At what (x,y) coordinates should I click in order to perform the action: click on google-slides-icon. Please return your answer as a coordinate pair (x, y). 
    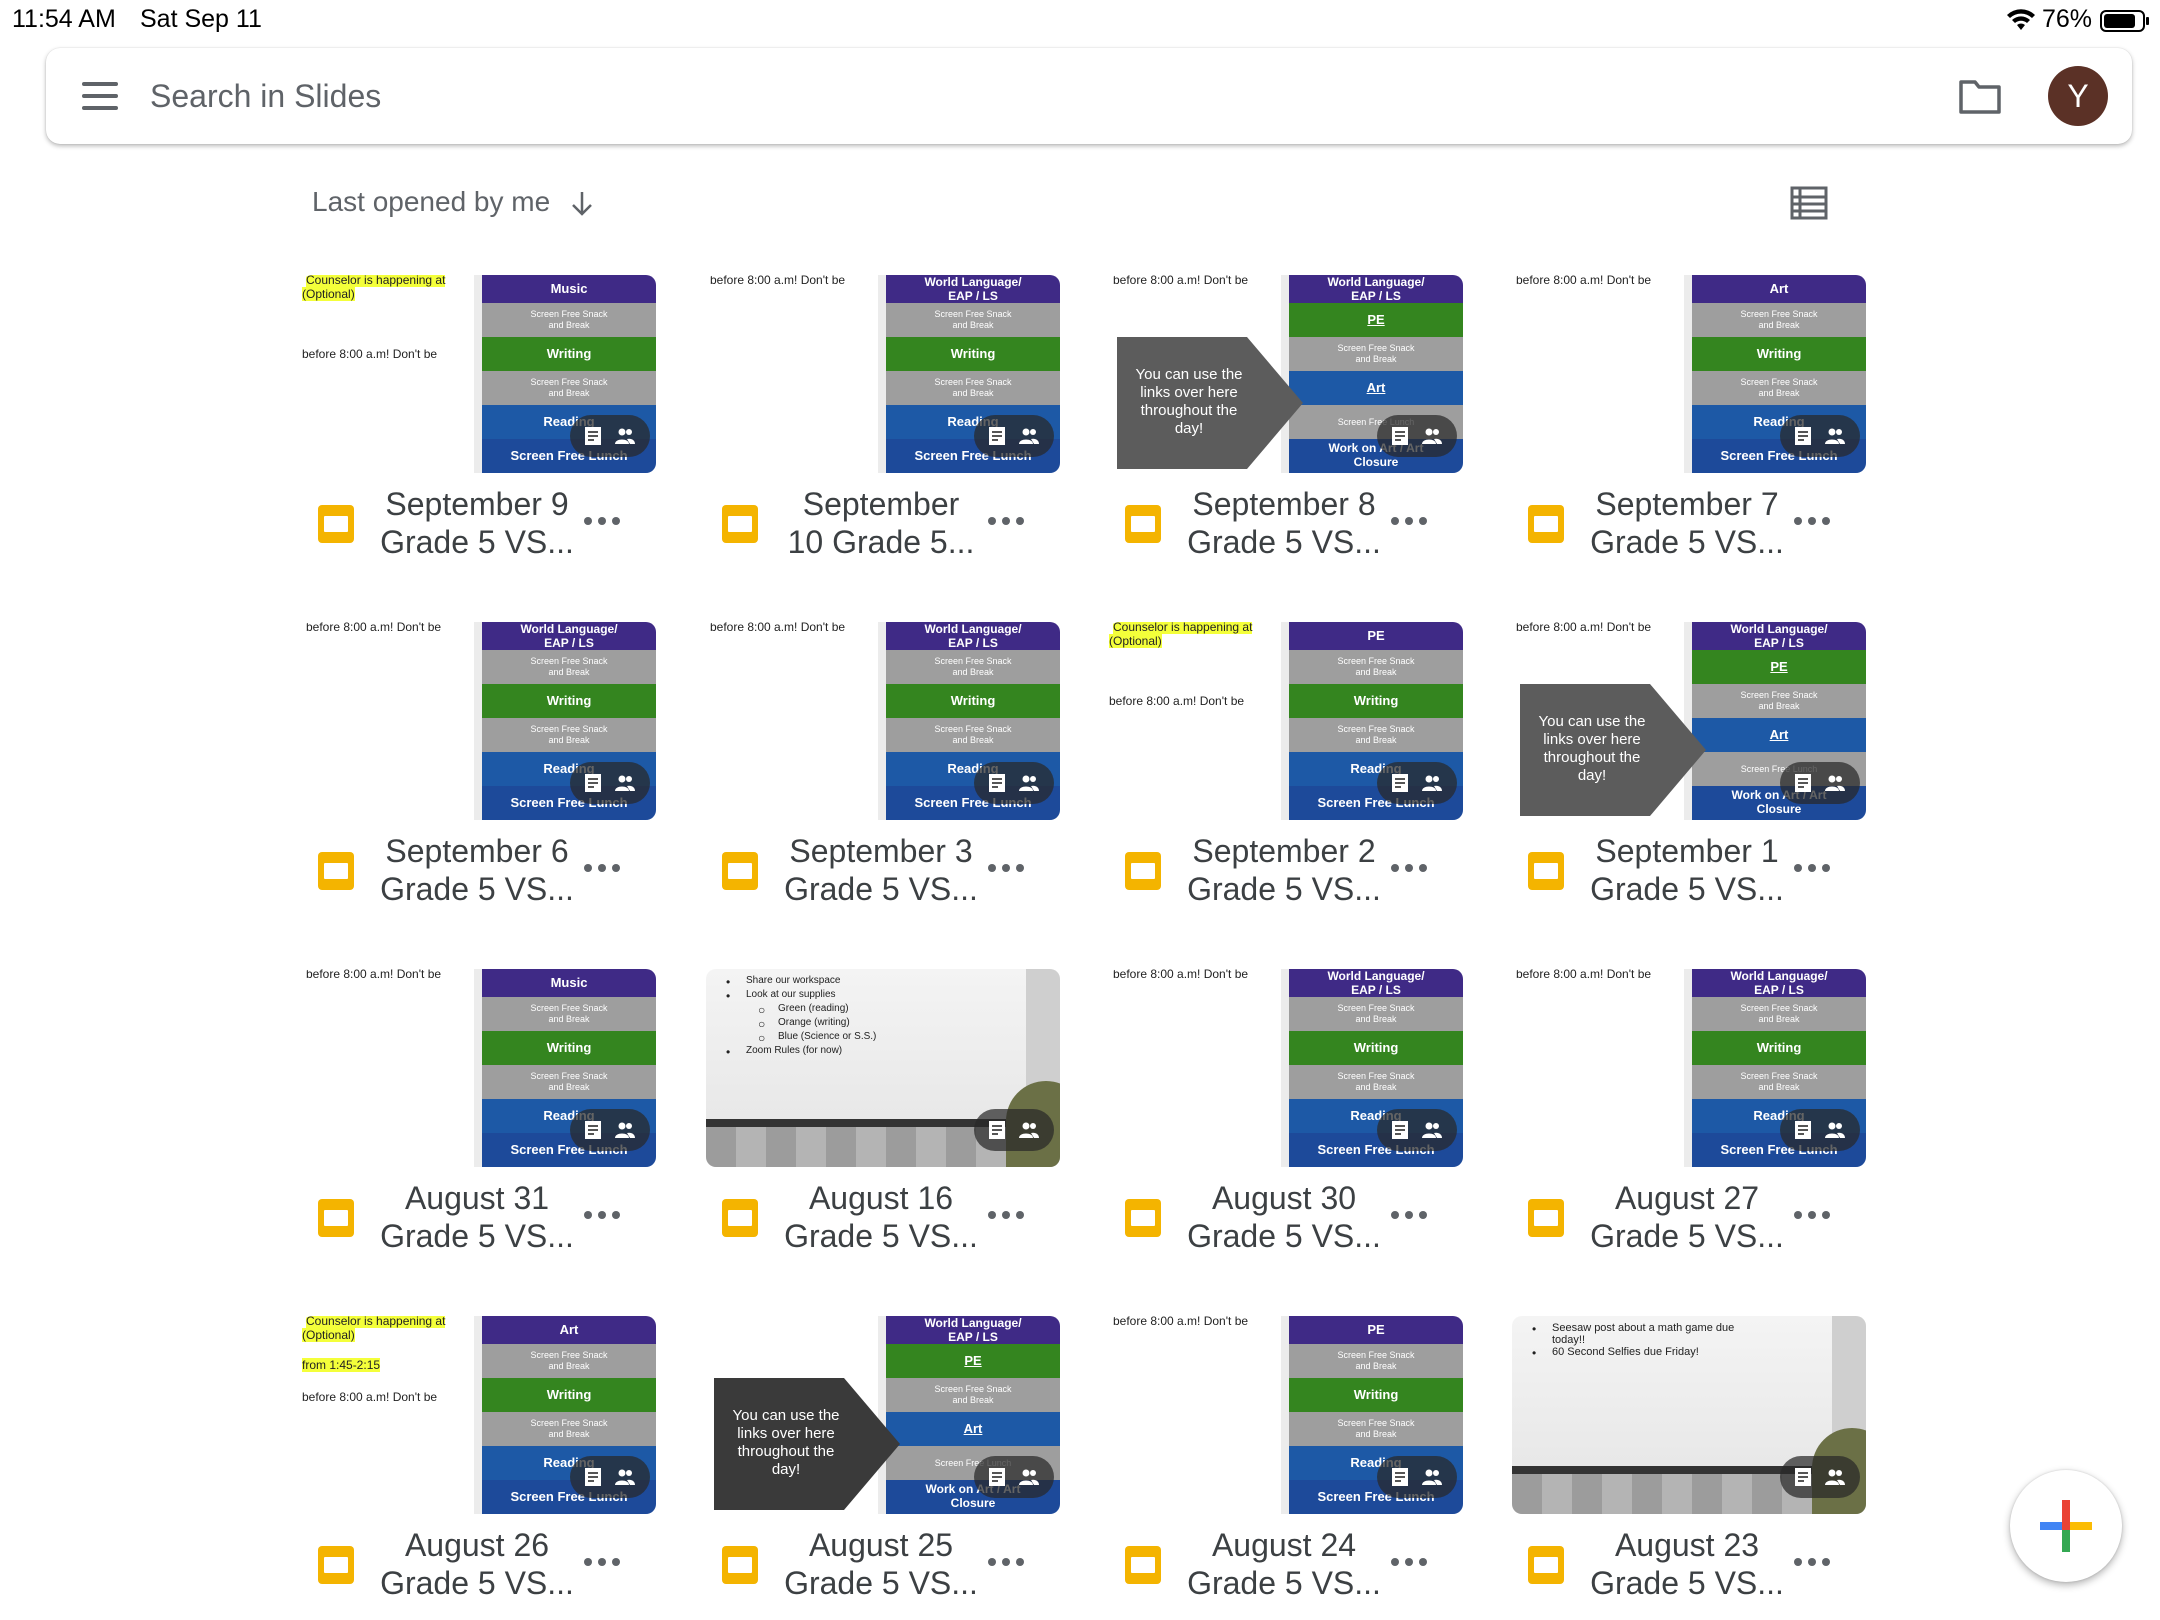
    Looking at the image, I should click on (740, 1218).